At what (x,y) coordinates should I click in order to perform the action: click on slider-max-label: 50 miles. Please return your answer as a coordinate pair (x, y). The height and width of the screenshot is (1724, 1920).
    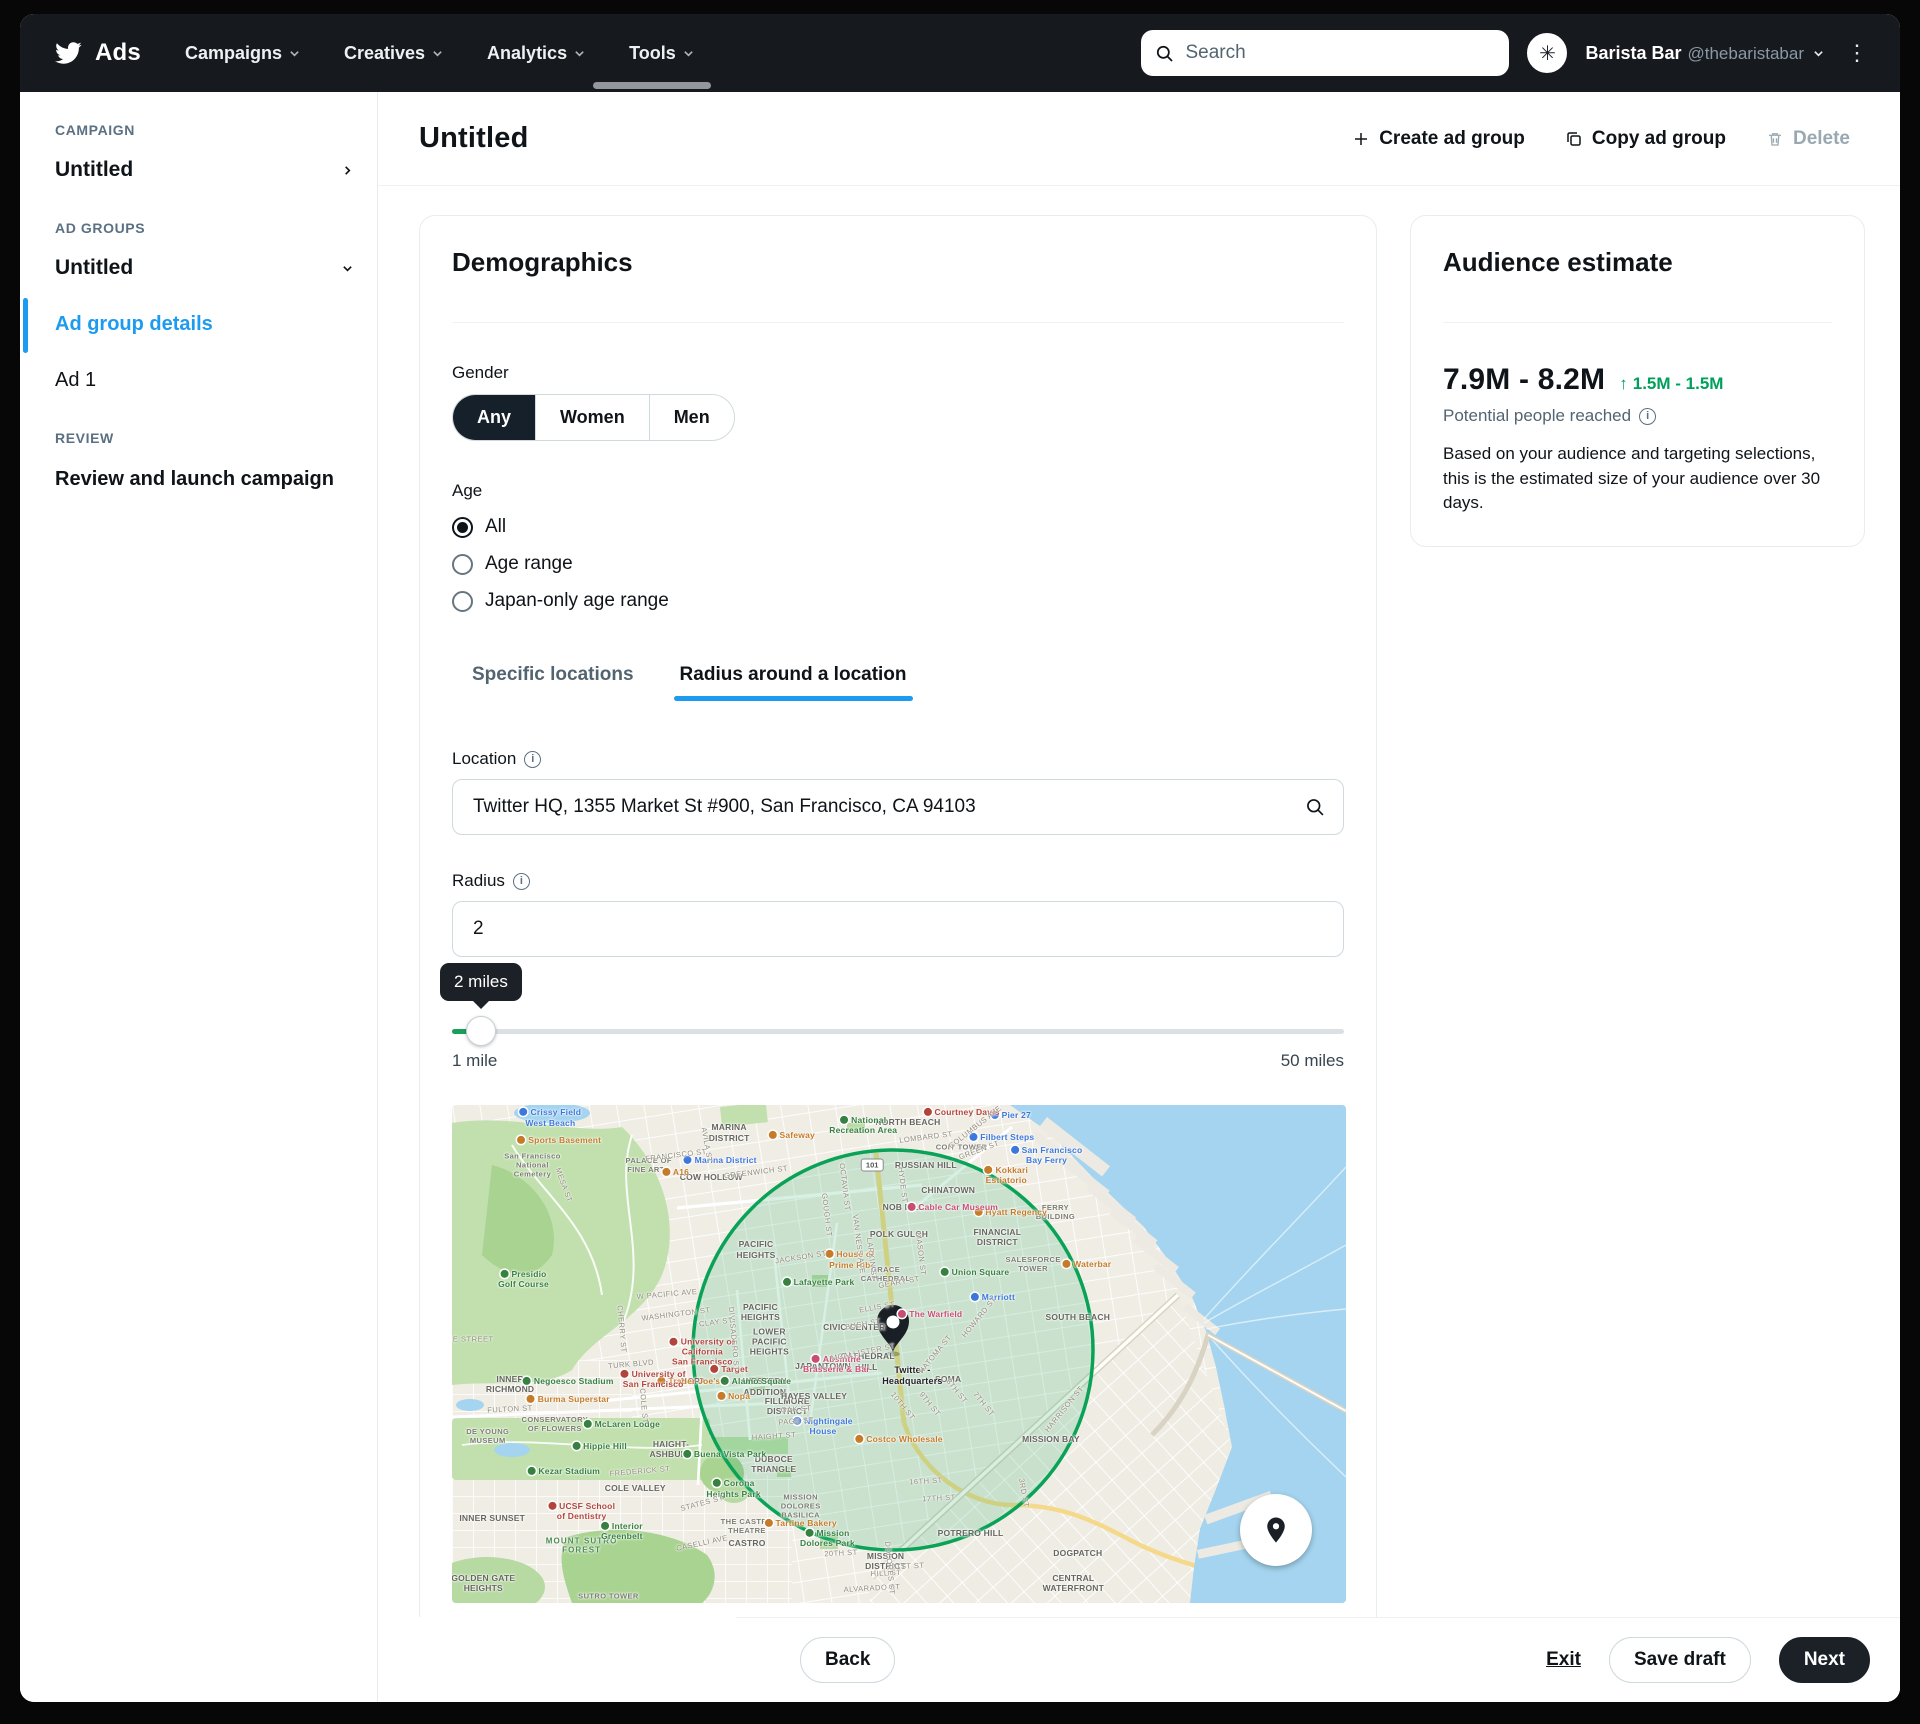
    Looking at the image, I should click on (1312, 1060).